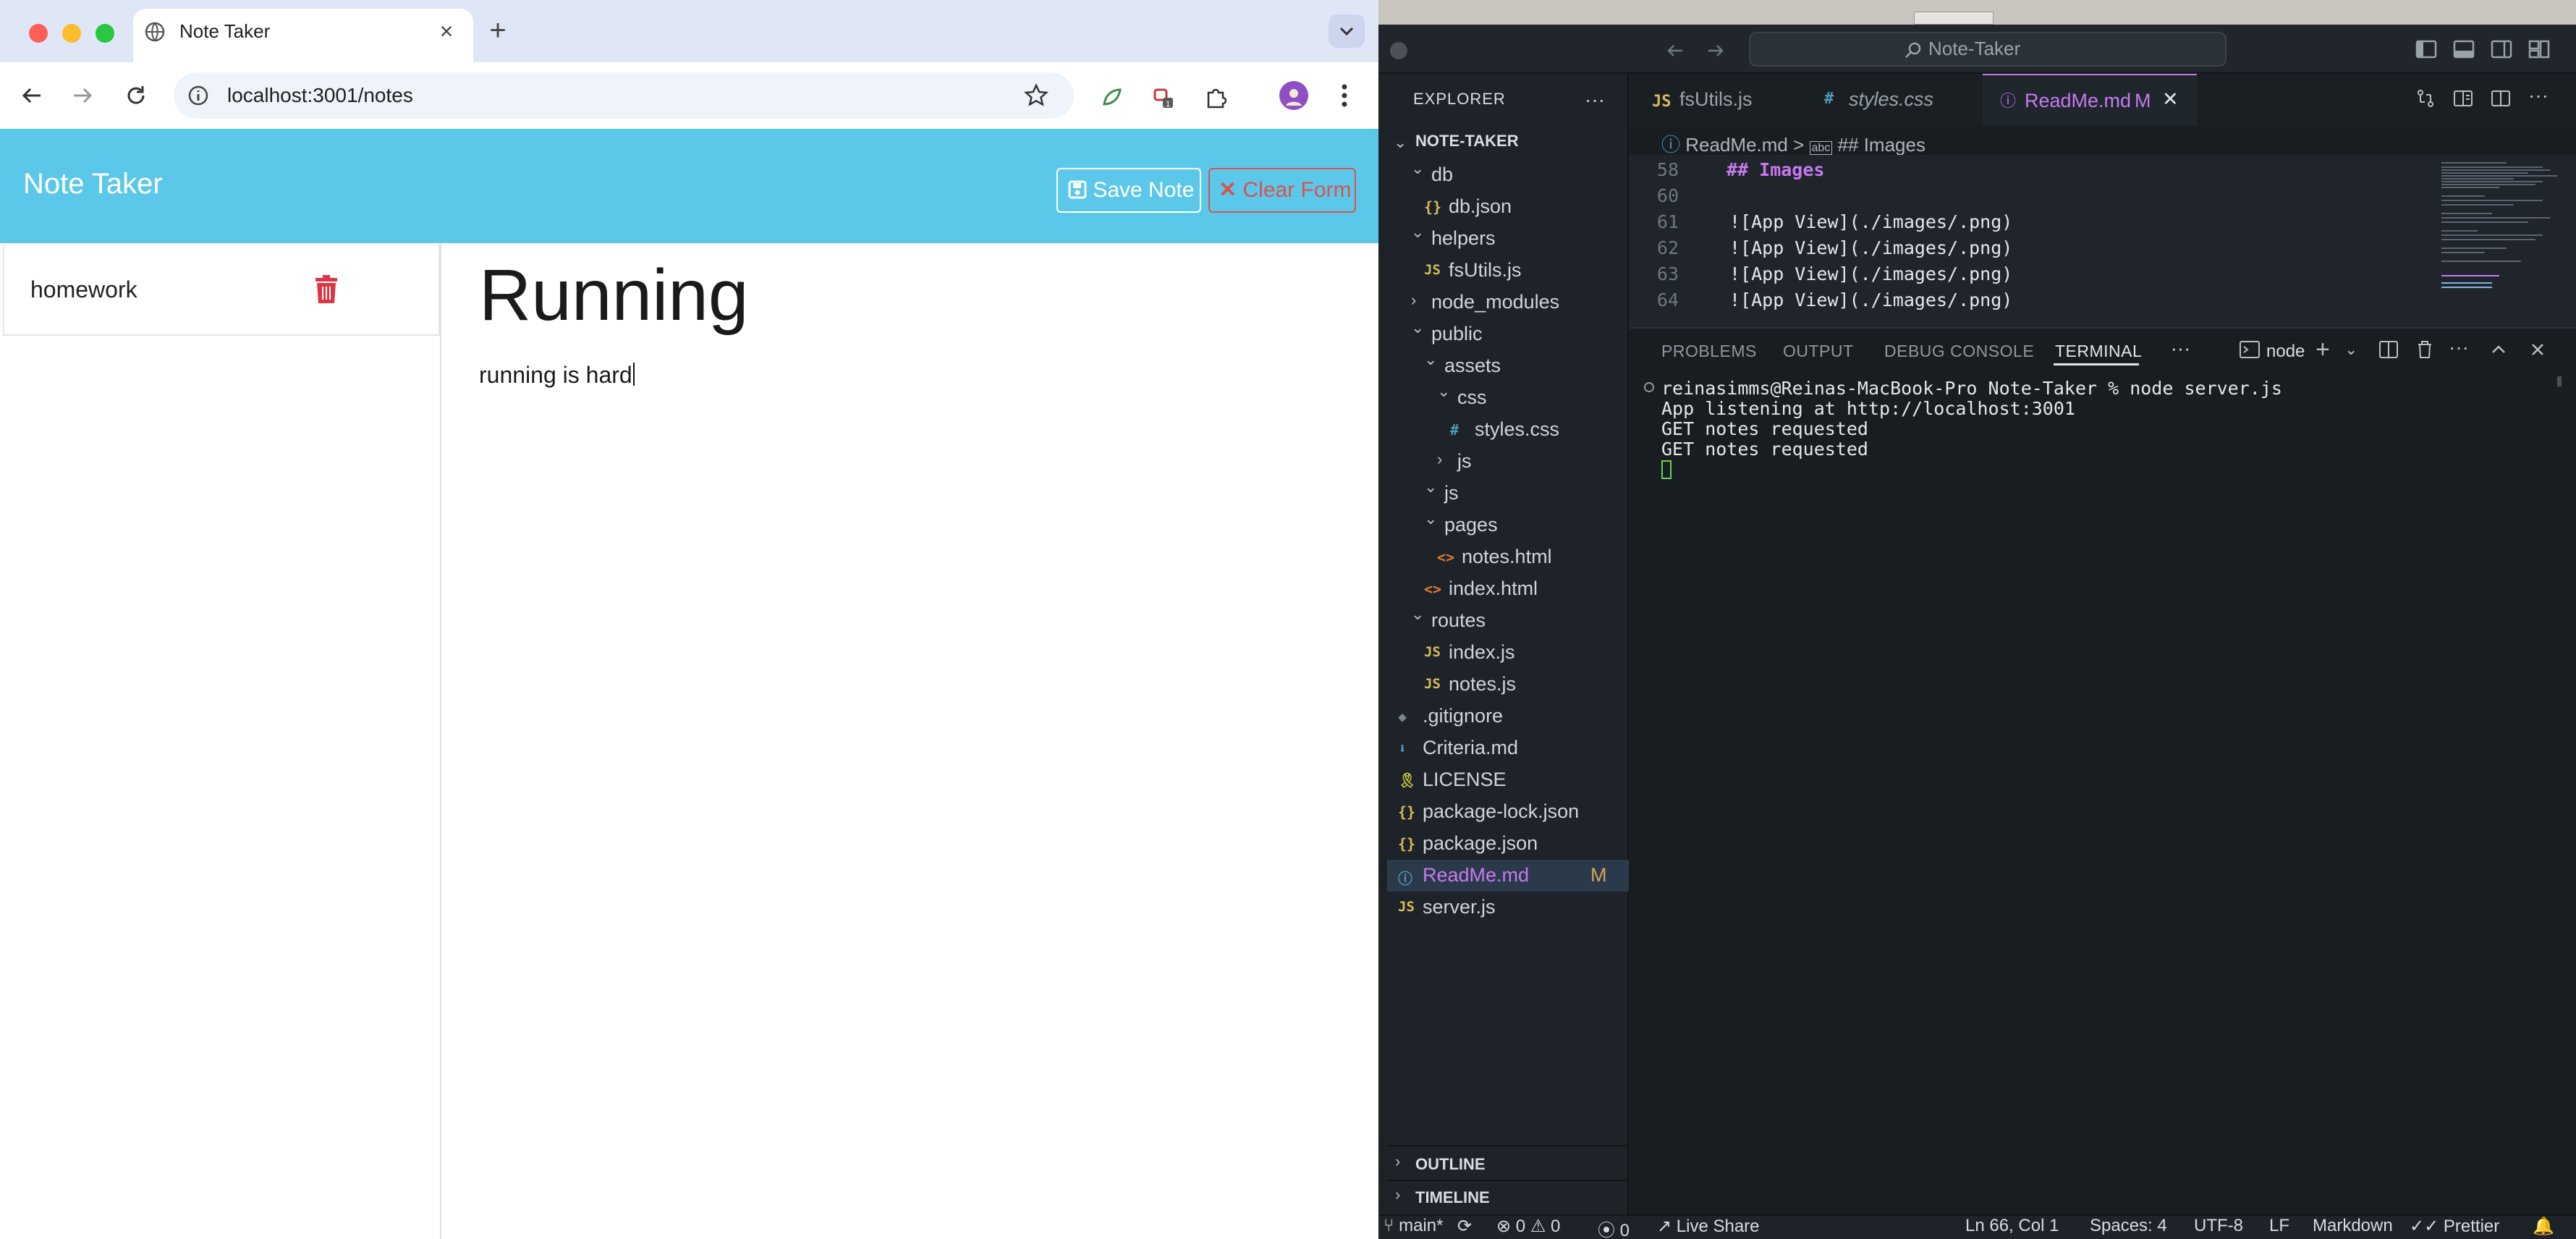 This screenshot has width=2576, height=1239. Describe the element at coordinates (2426, 50) in the screenshot. I see `toggle-sidebar-icon` at that location.